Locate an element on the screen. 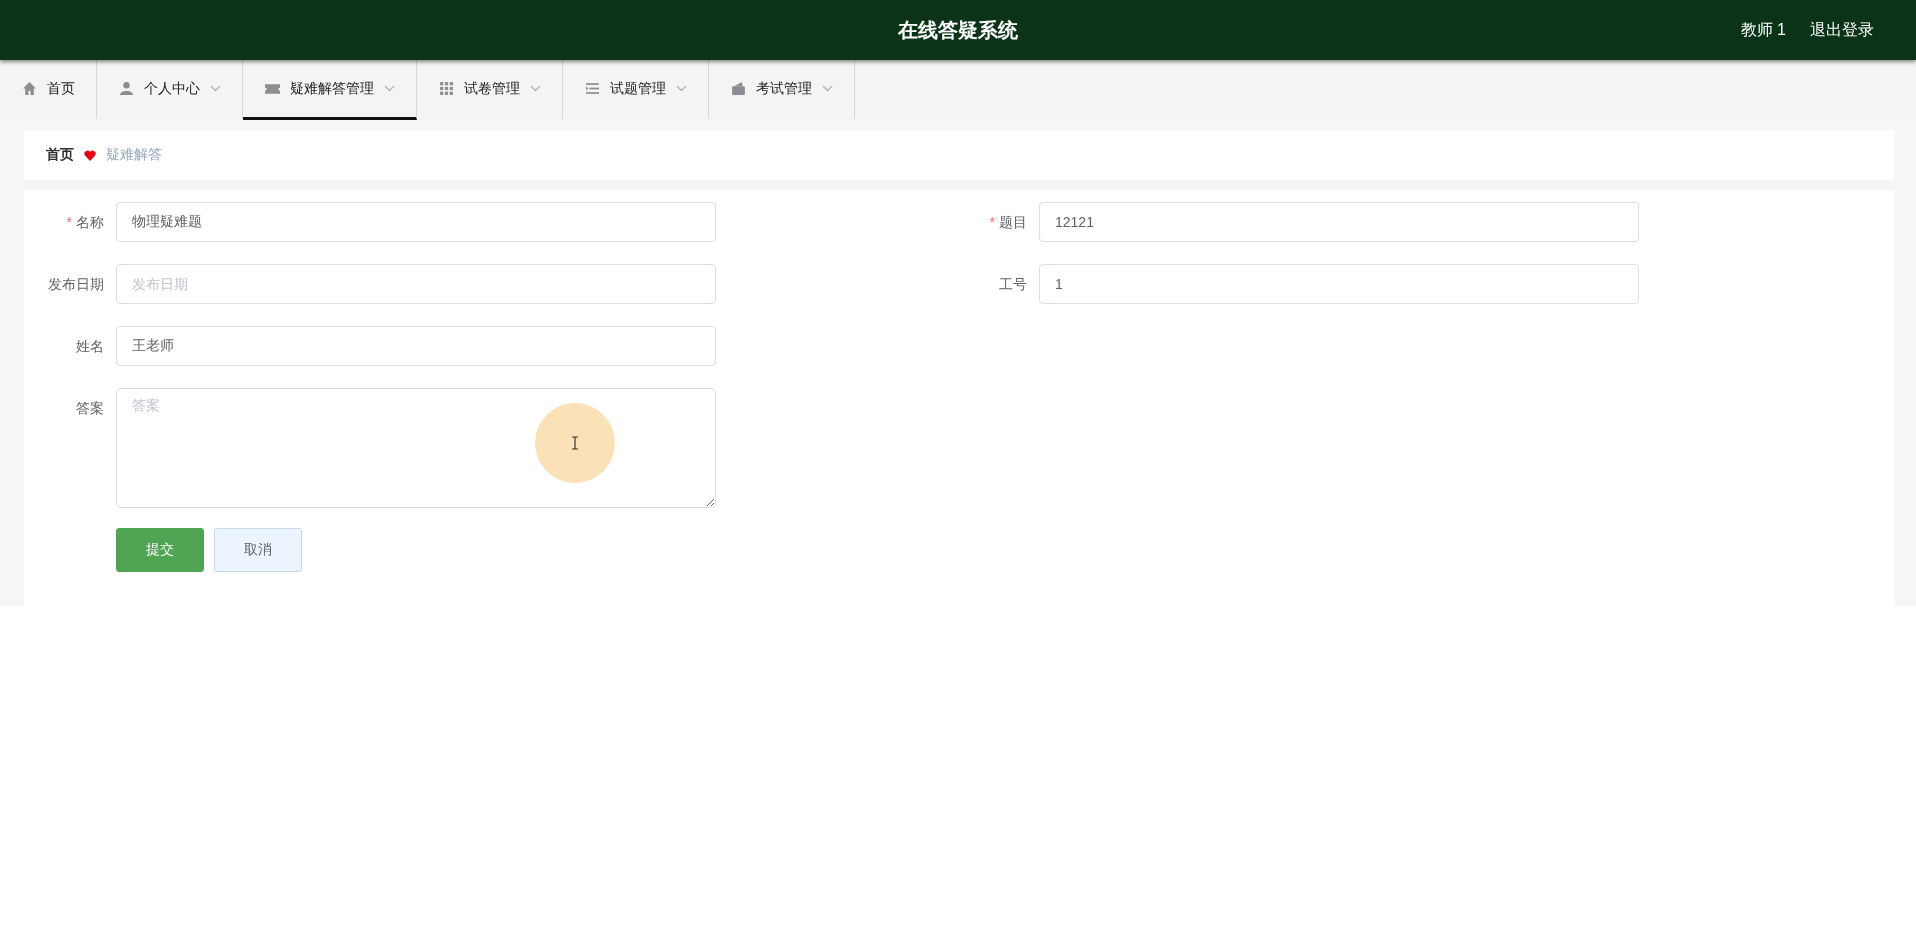  home-icon is located at coordinates (29, 88).